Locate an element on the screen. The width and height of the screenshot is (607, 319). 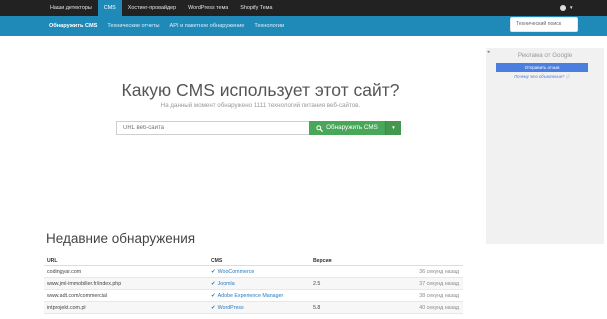
row-cms-name: Joomla is located at coordinates (226, 284).